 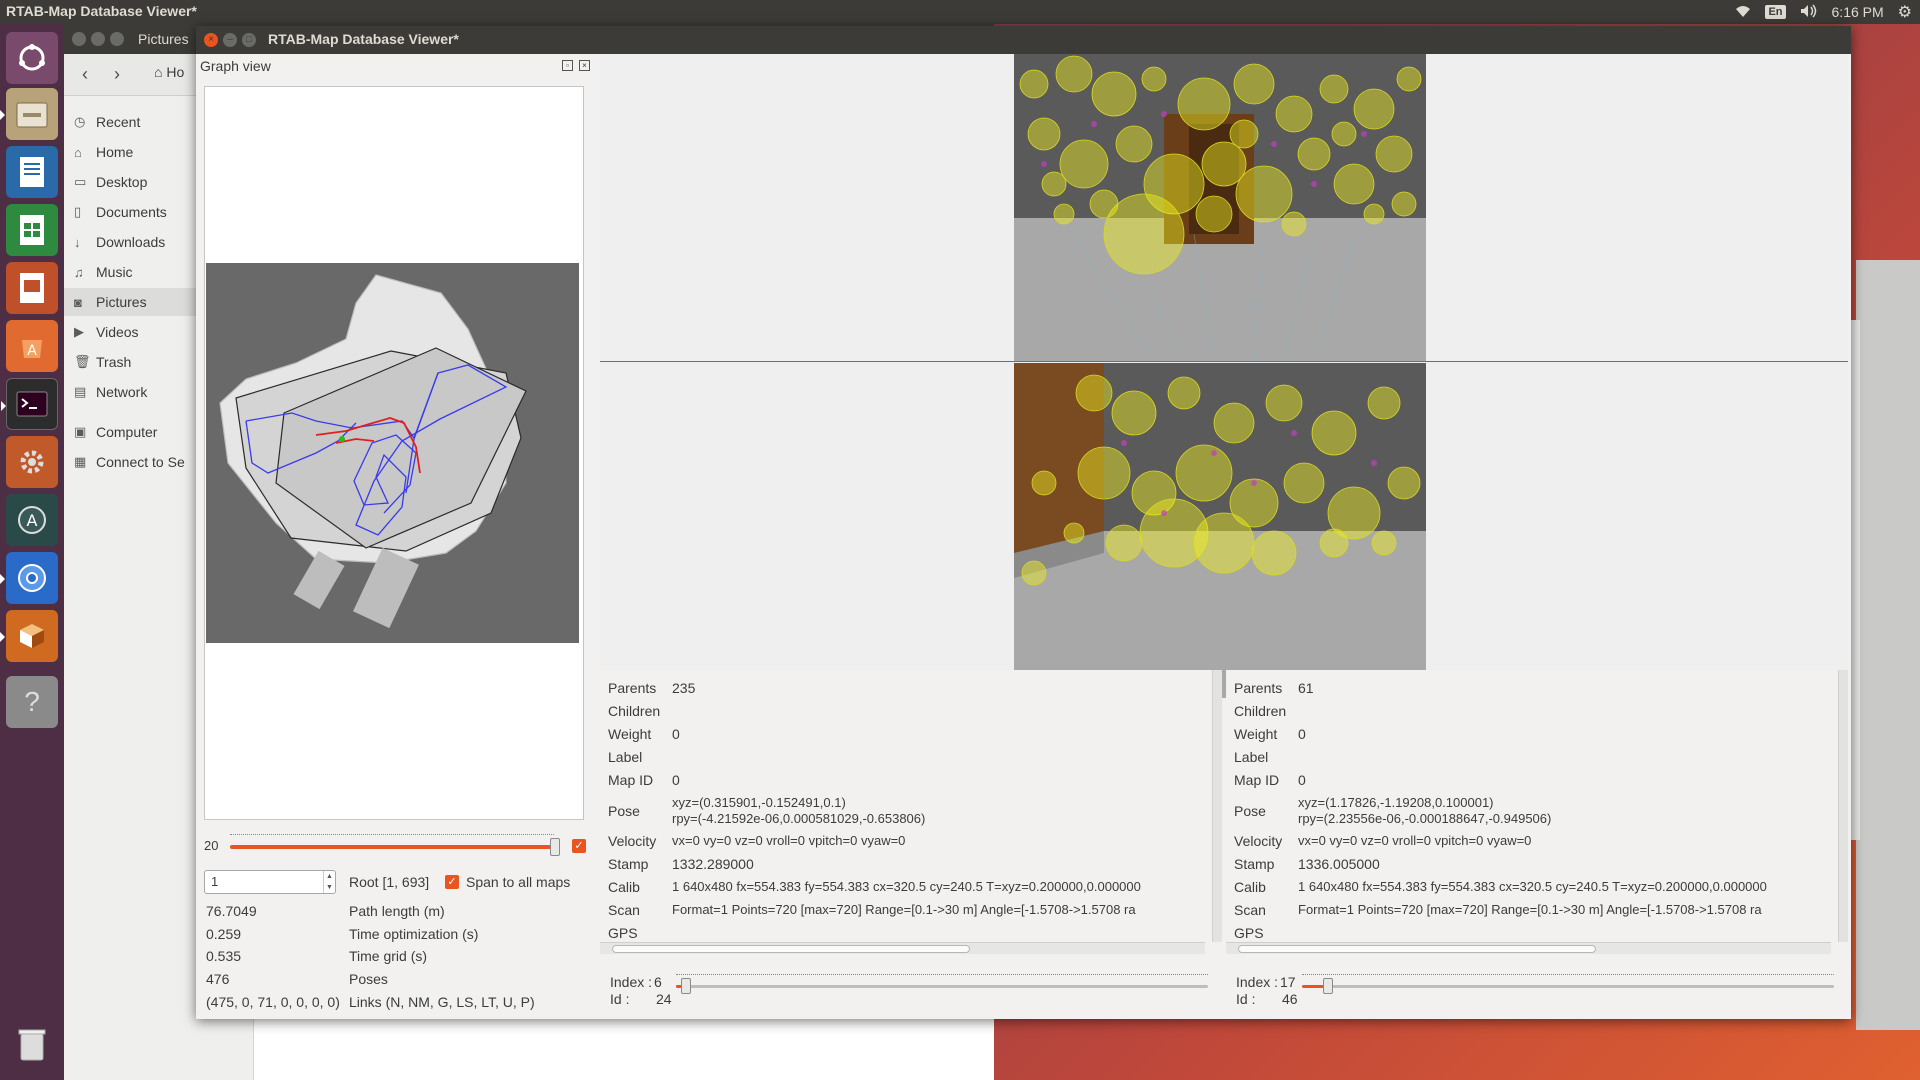 I want to click on server-icon: ▦, so click(x=80, y=461).